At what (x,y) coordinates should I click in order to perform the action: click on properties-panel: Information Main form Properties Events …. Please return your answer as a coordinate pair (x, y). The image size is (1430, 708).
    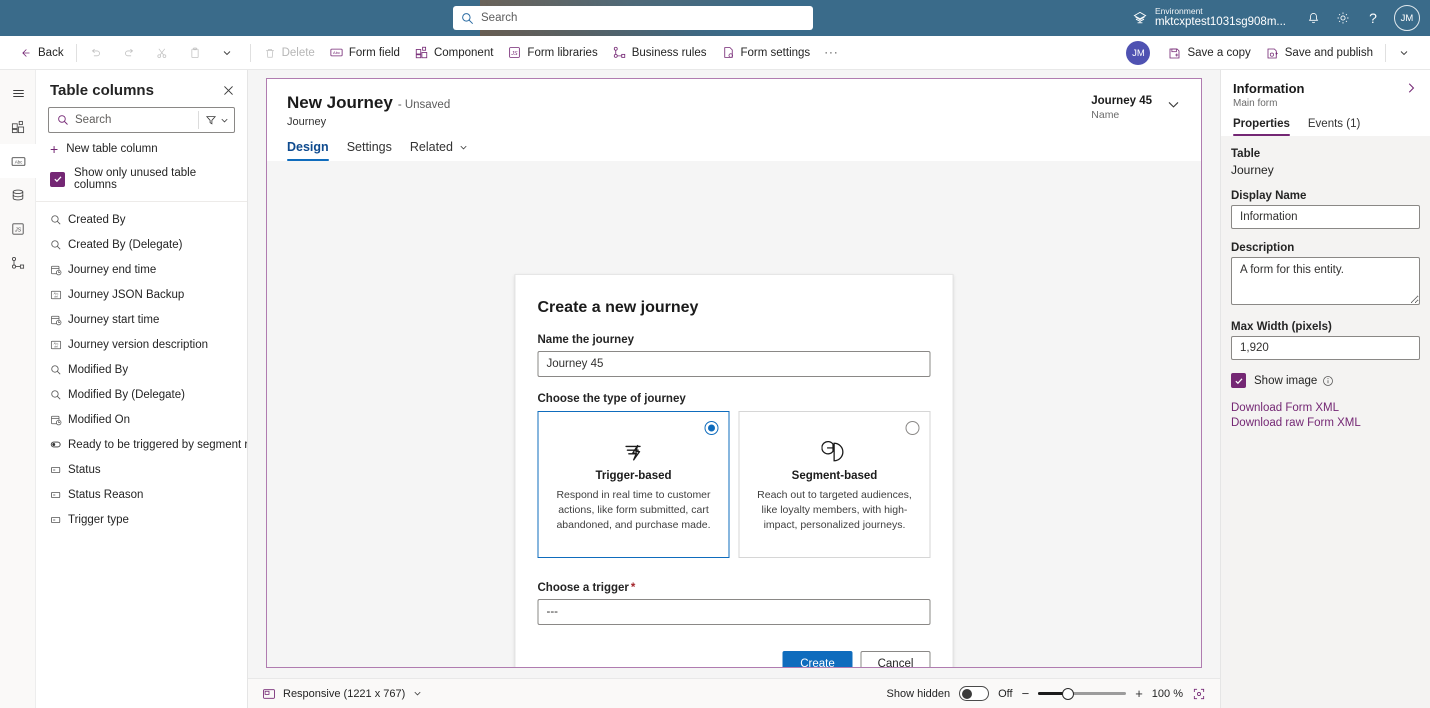
    Looking at the image, I should click on (1325, 389).